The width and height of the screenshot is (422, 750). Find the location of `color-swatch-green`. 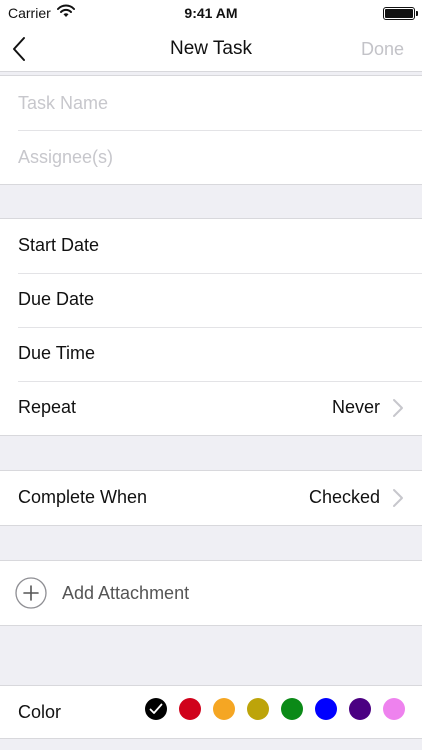

color-swatch-green is located at coordinates (292, 709).